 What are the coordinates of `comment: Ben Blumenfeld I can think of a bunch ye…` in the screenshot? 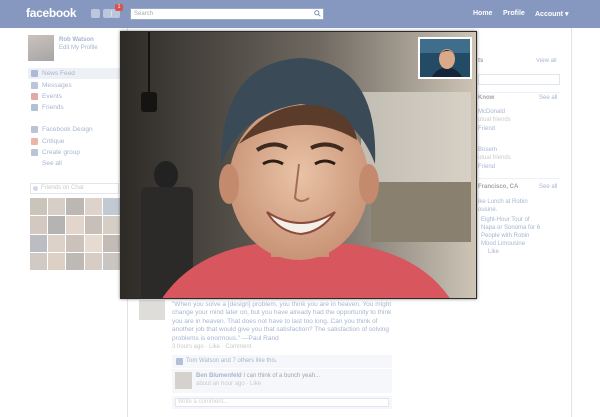 It's located at (282, 381).